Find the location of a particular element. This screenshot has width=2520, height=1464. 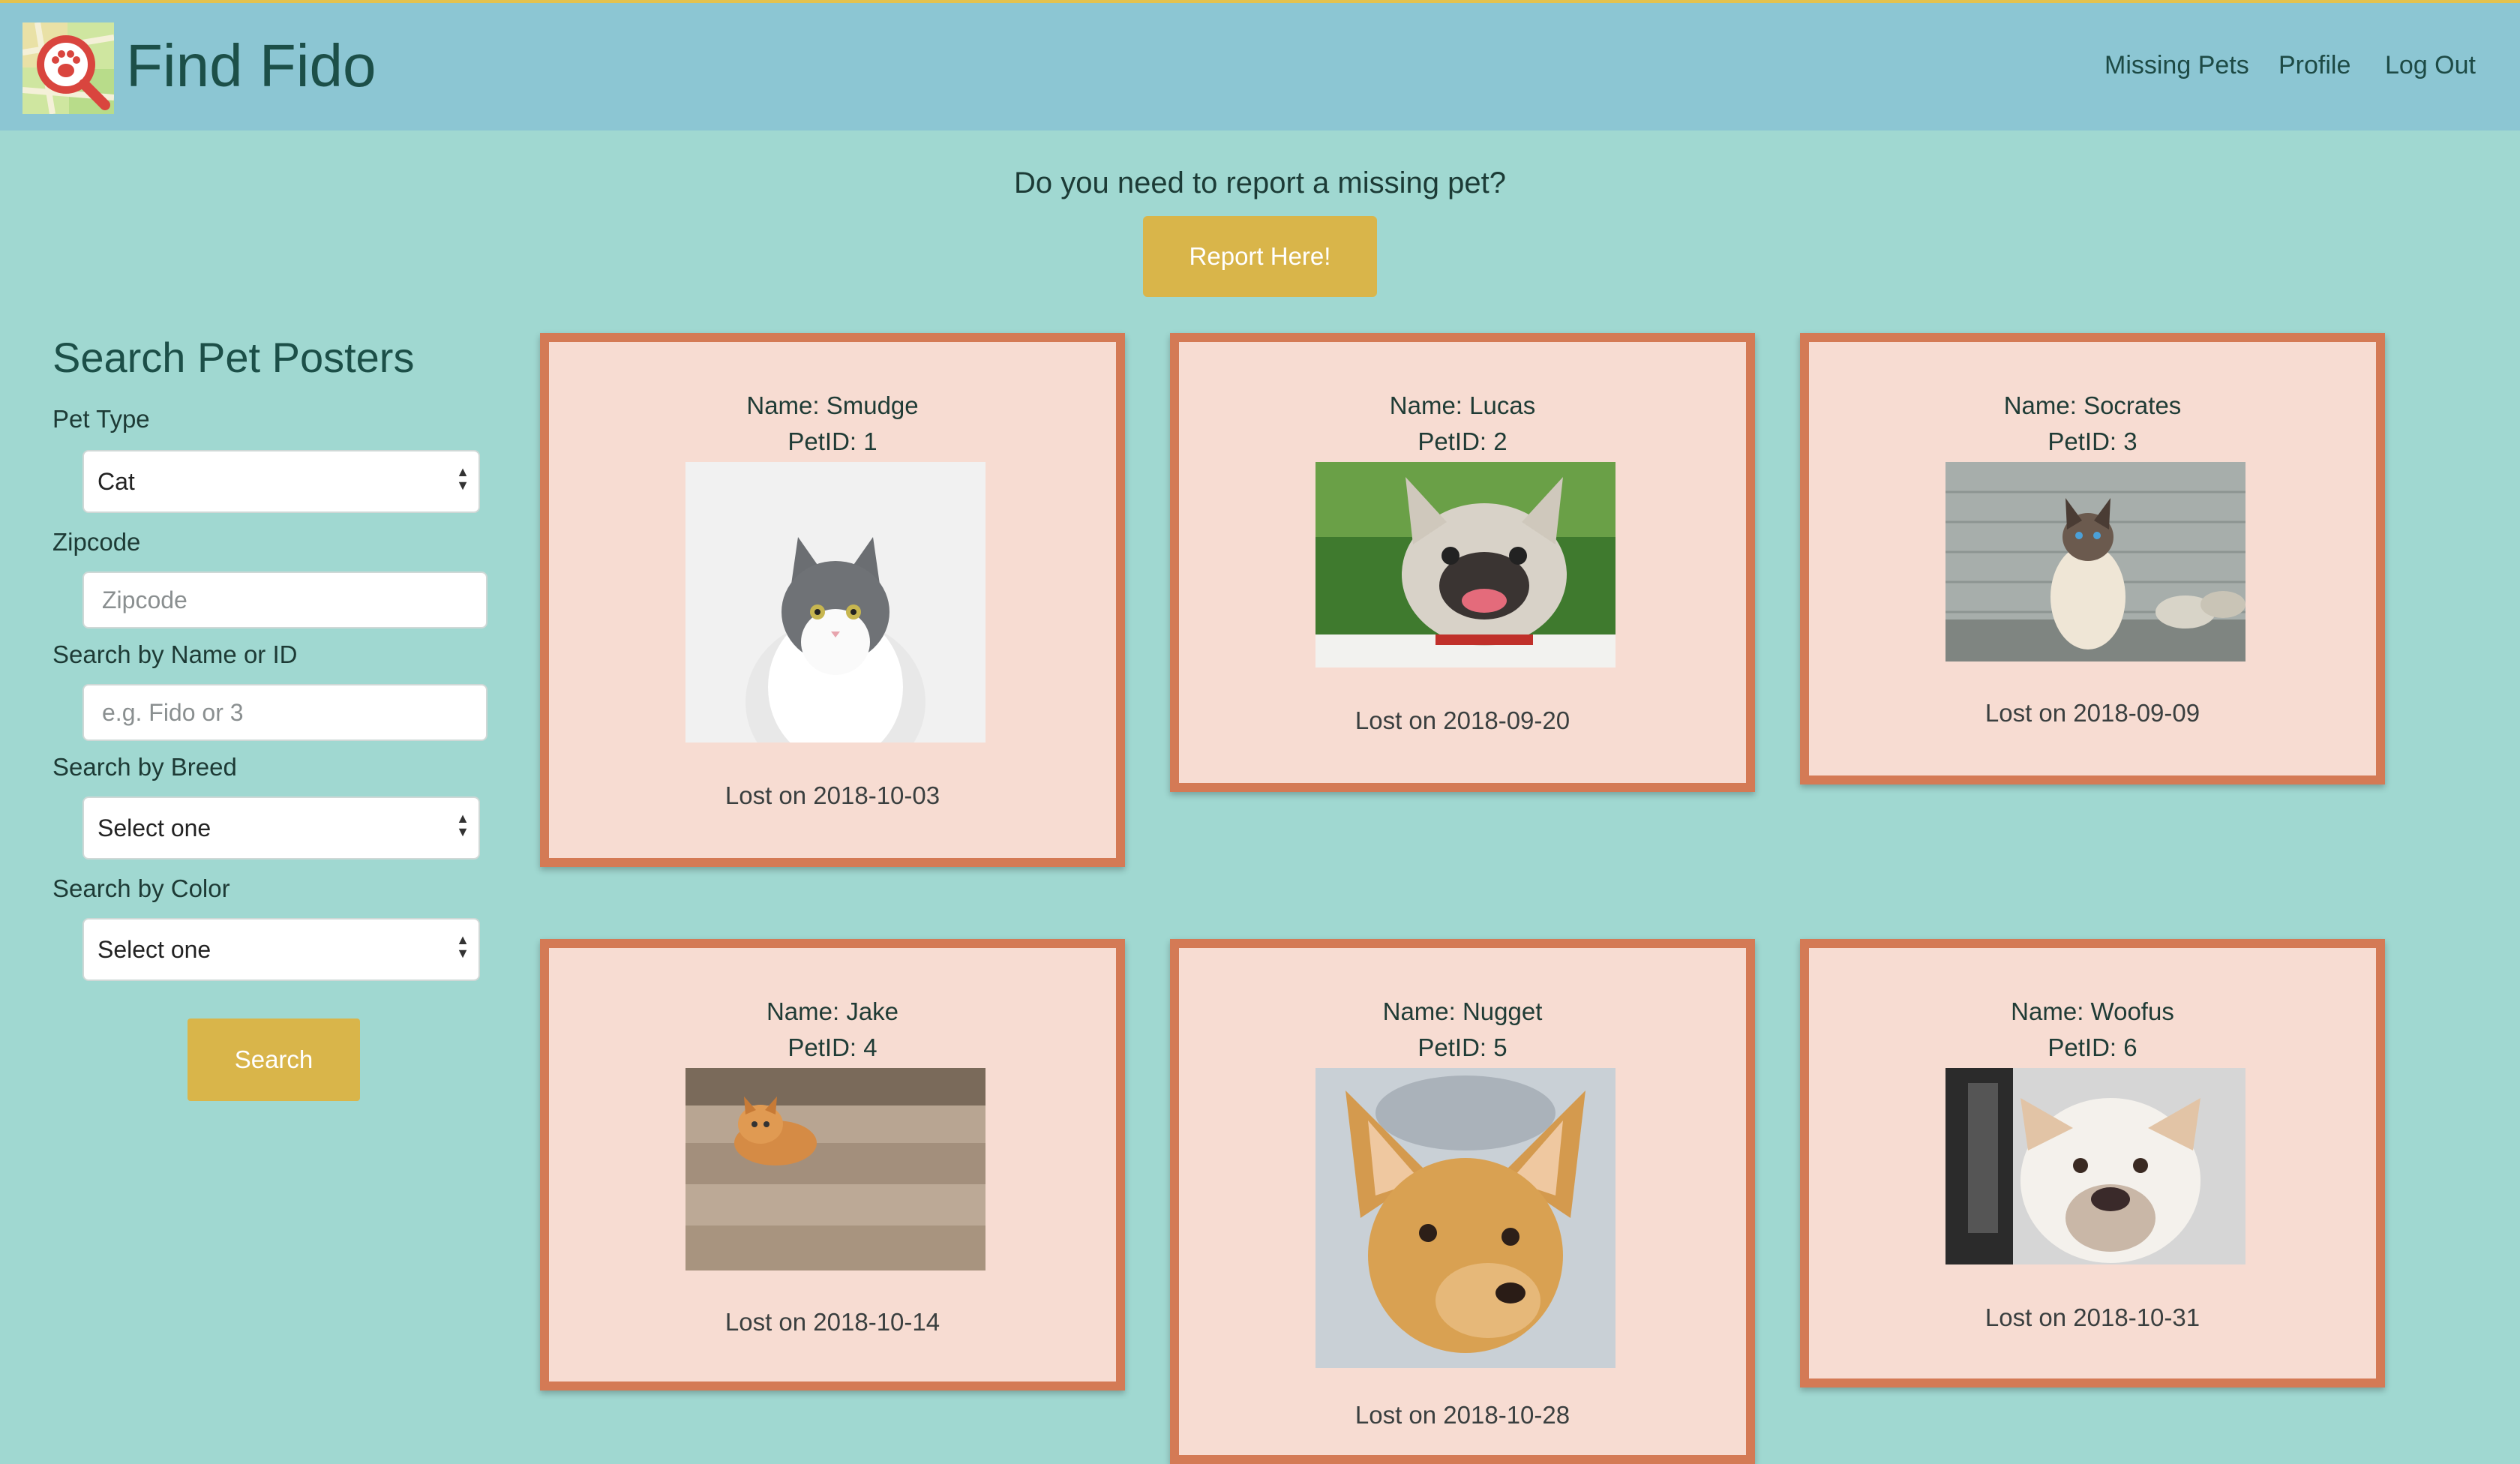

pet-card-nugget: Name: Nugget PetID: 5 Lost on 2018-10-28 is located at coordinates (1462, 1201).